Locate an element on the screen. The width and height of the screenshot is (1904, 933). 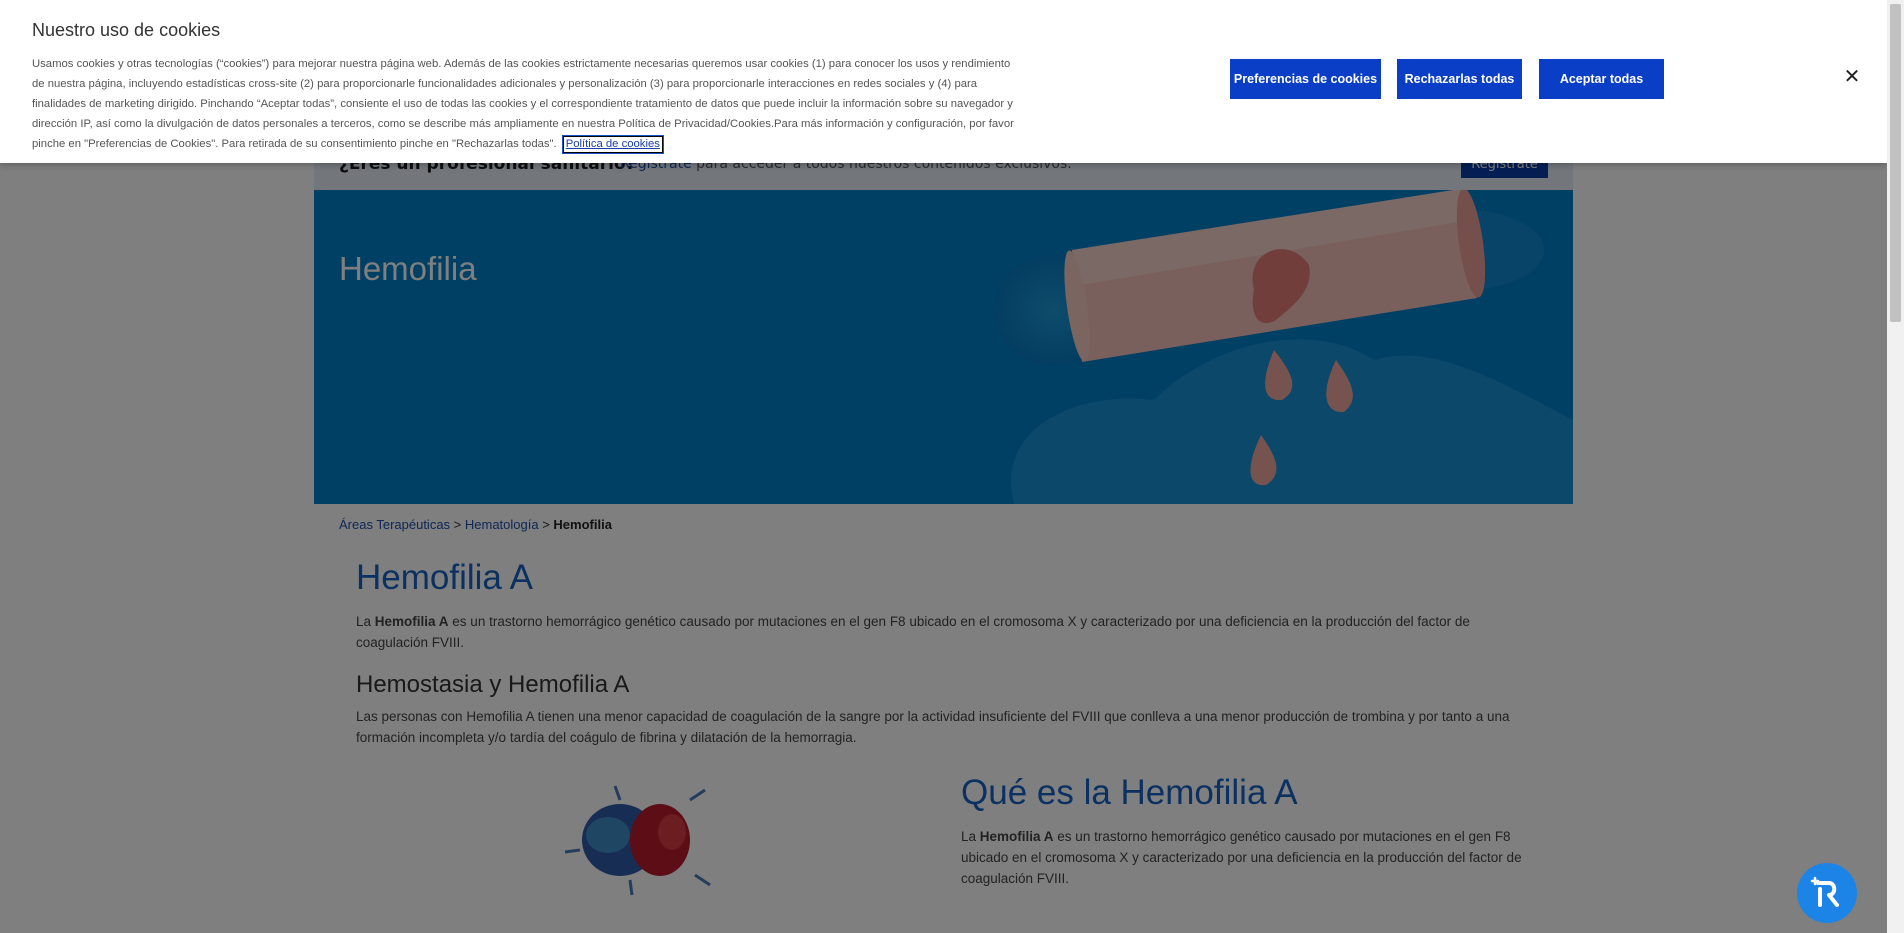
assistant-button is located at coordinates (1827, 893).